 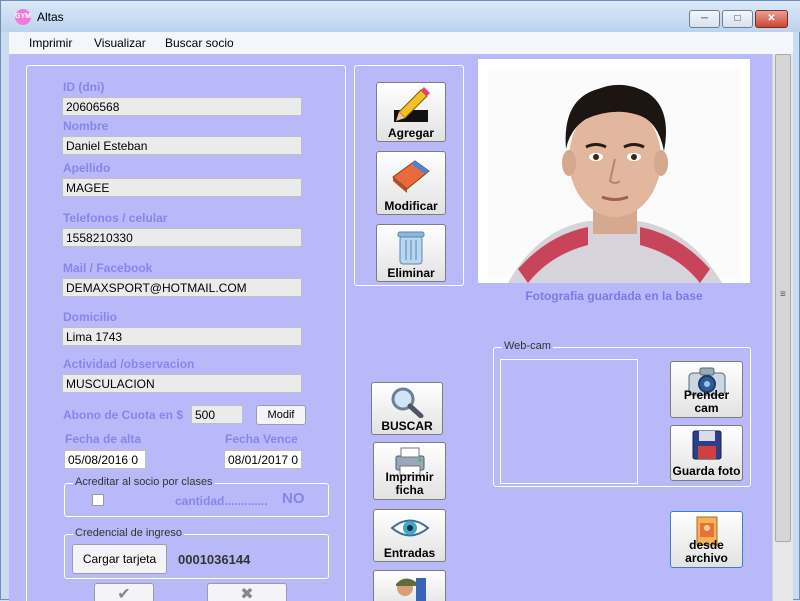 I want to click on vertical-scrollbar: ≡, so click(x=782, y=327).